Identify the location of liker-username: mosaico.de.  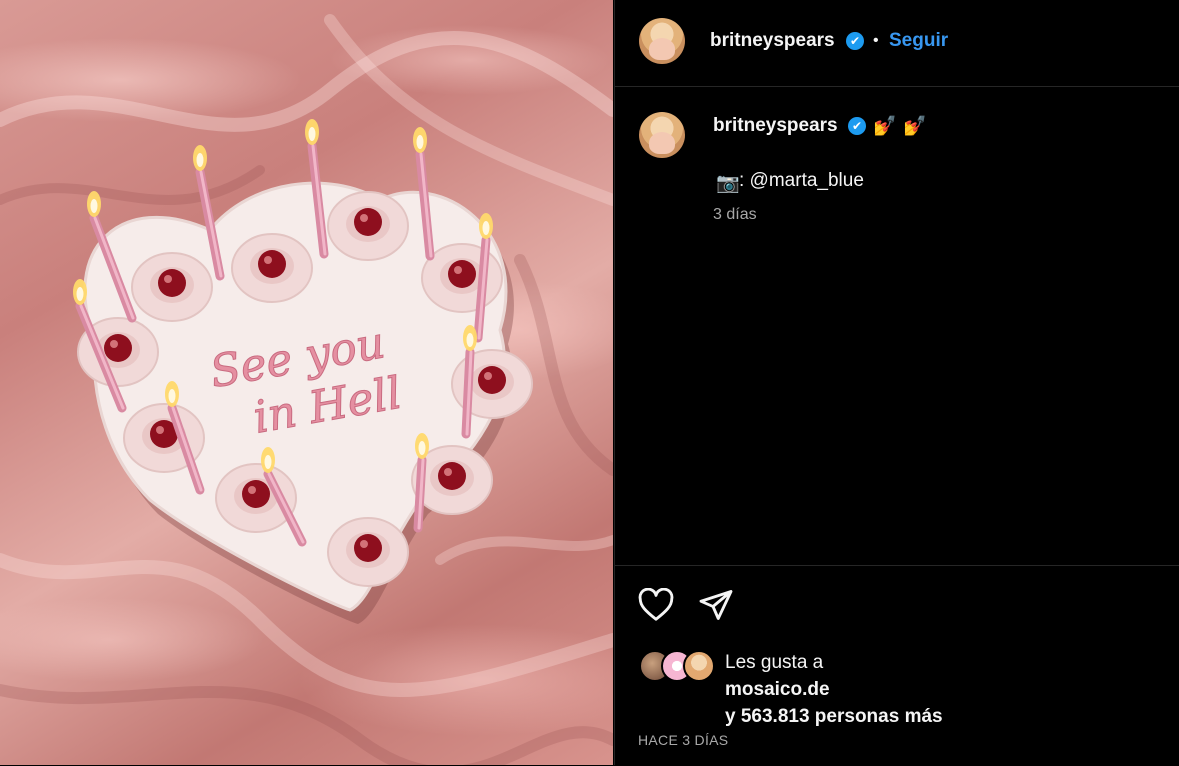
(777, 690).